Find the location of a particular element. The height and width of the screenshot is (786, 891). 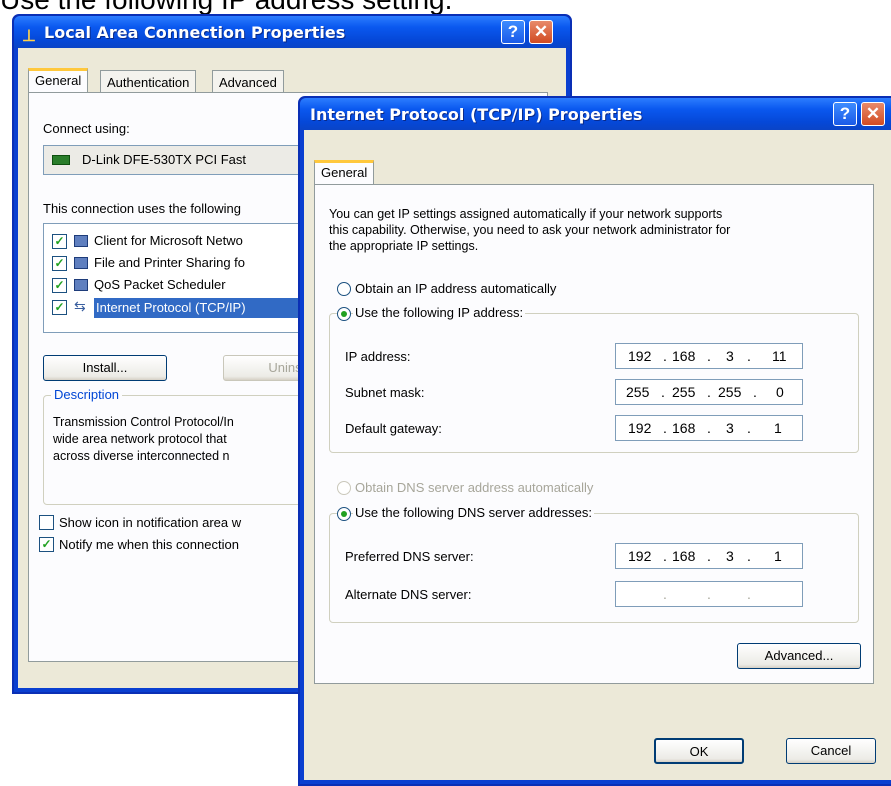

show-icon-checkbox is located at coordinates (46, 522).